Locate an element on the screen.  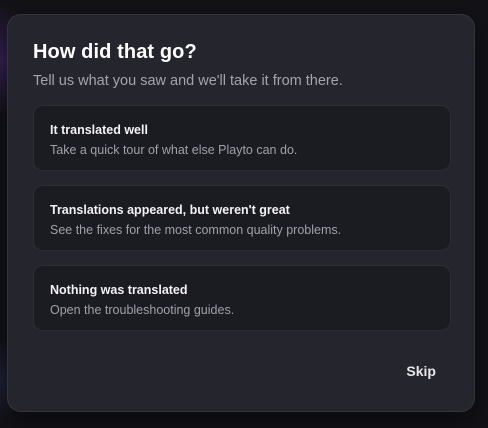
option-title: It translated well is located at coordinates (99, 130).